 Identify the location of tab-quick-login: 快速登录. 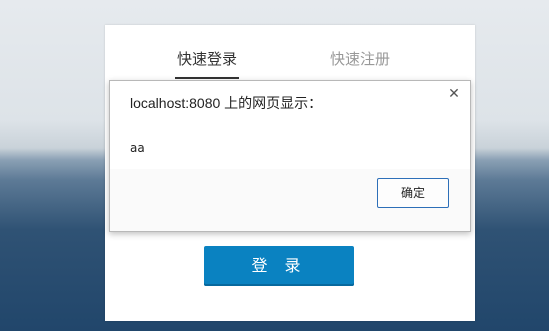
(207, 64).